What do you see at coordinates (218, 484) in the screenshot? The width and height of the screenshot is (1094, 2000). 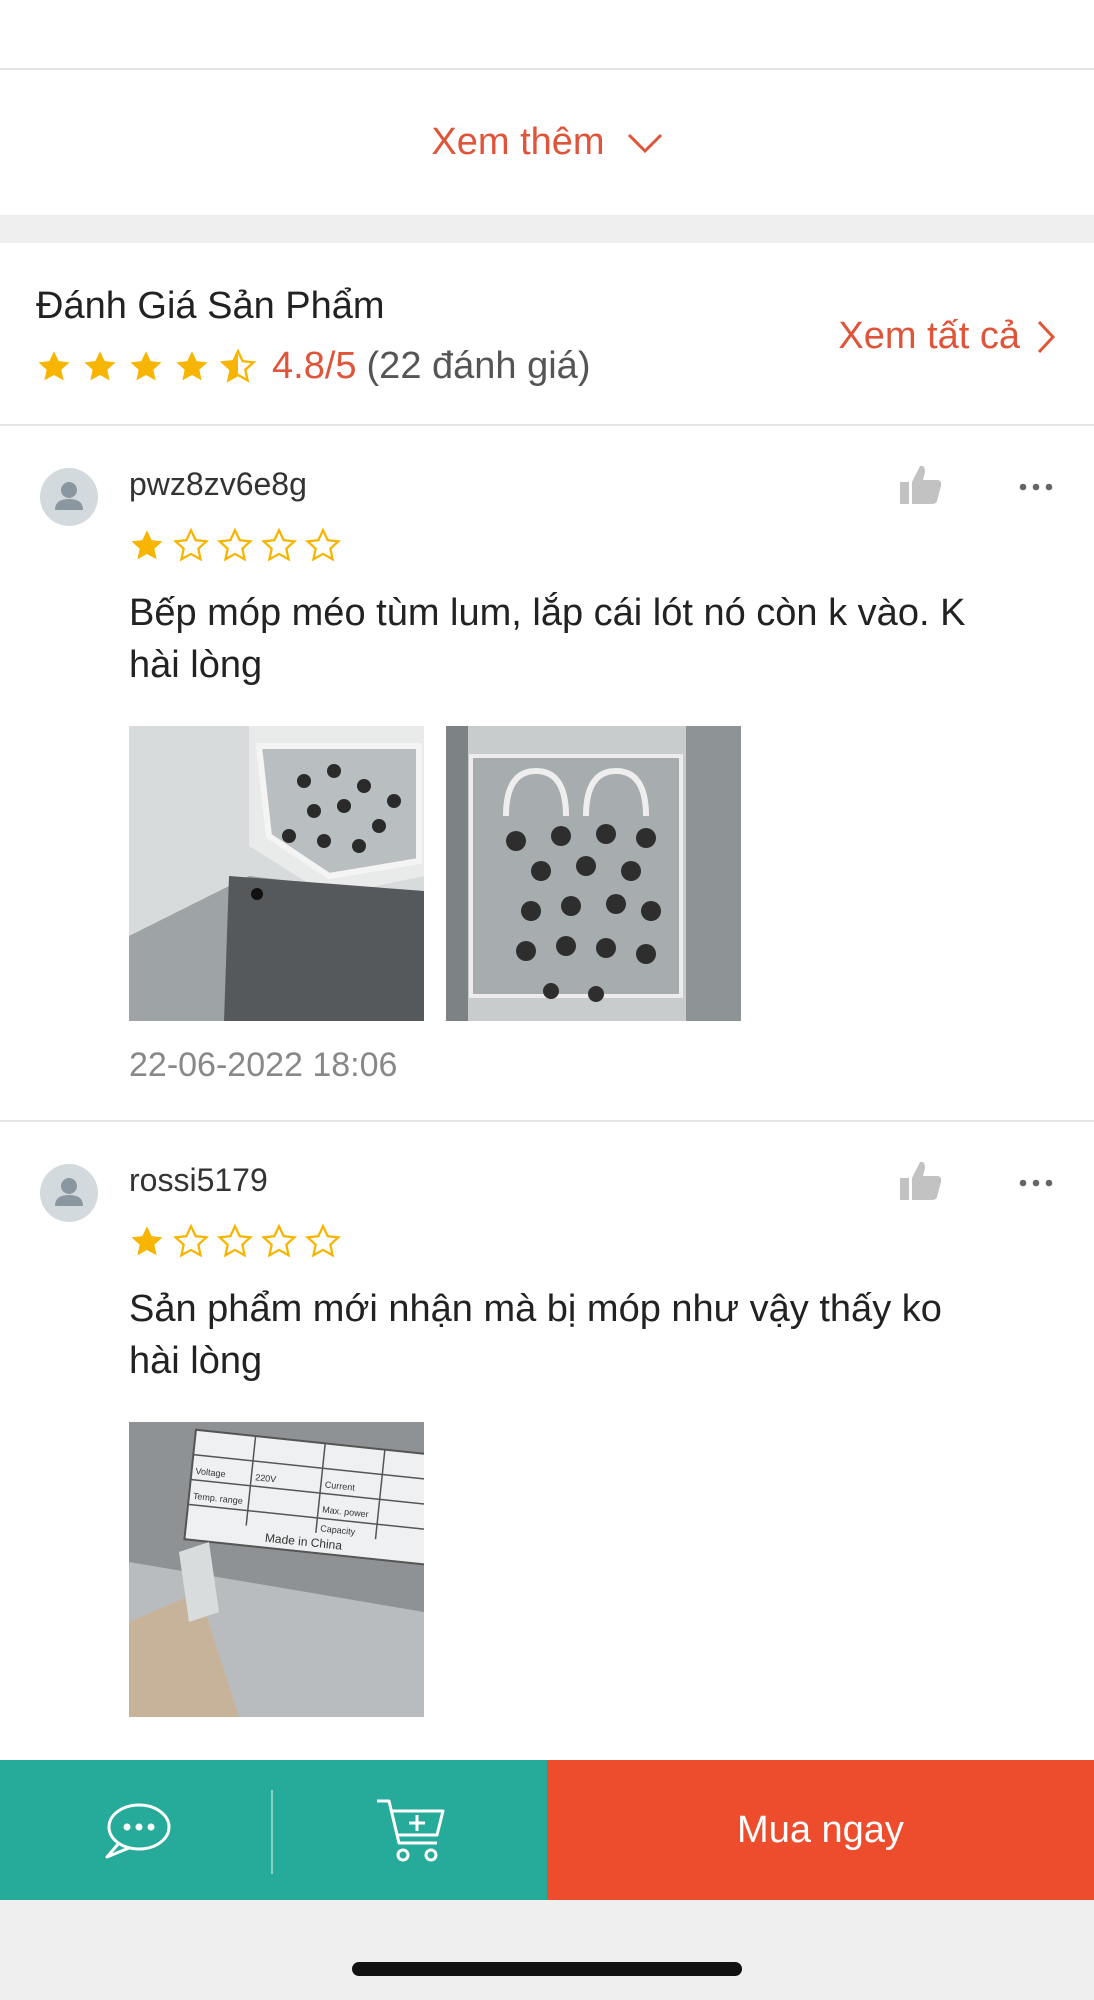 I see `review-username: pwz8zv6e8g` at bounding box center [218, 484].